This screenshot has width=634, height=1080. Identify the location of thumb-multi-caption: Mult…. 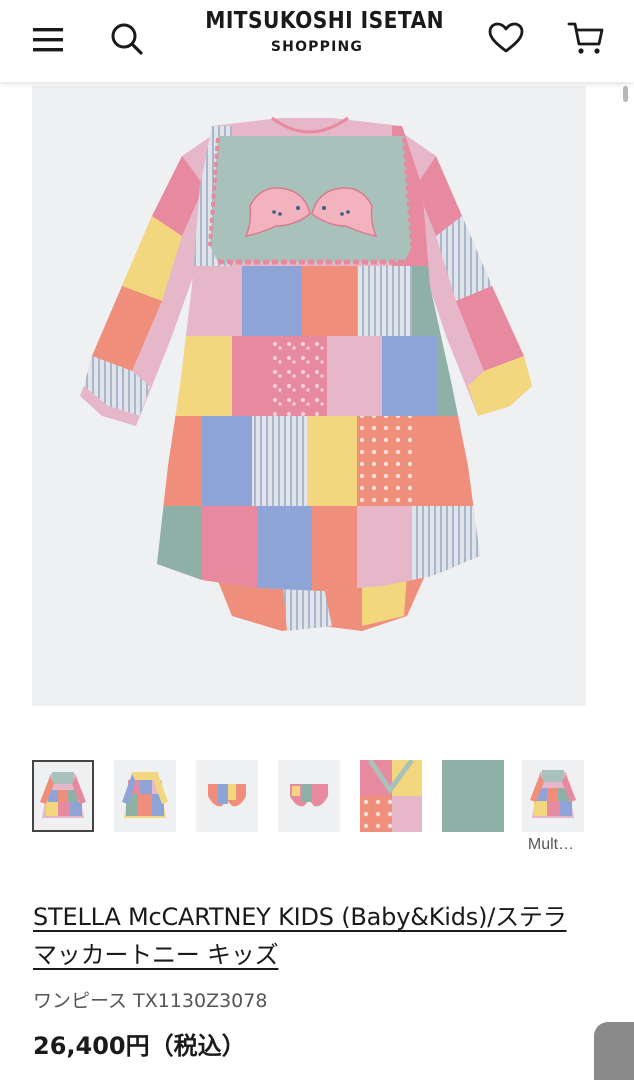
(551, 844).